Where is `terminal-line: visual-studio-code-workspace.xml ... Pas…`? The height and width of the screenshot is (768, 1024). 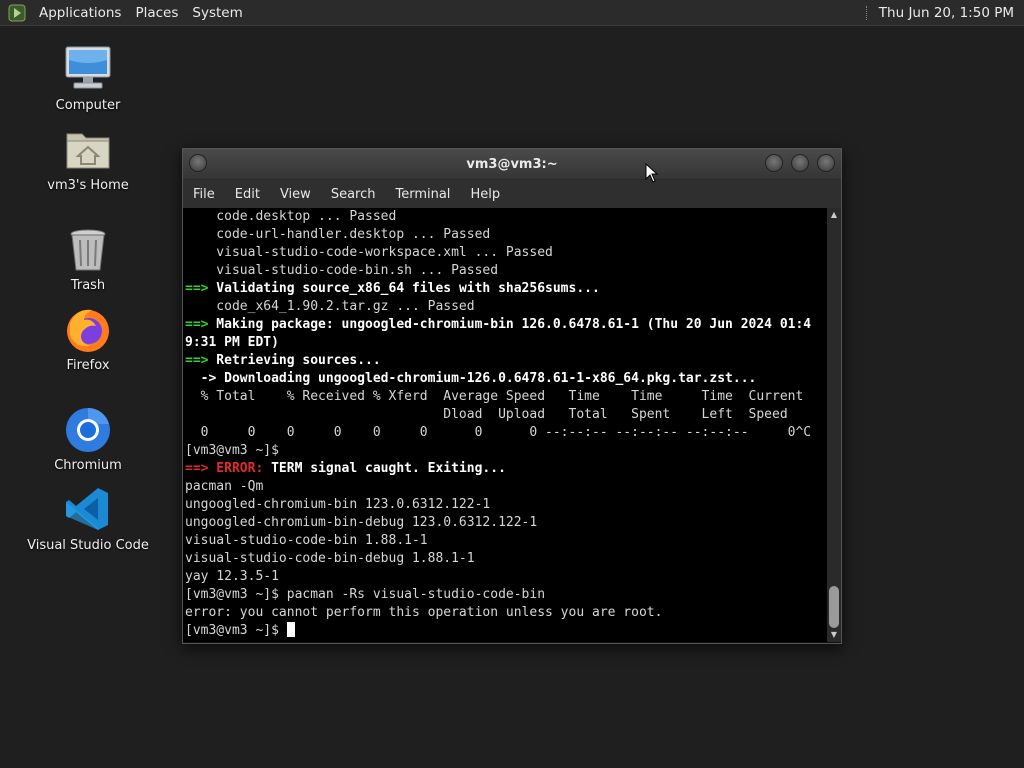
terminal-line: visual-studio-code-workspace.xml ... Pas… is located at coordinates (369, 252).